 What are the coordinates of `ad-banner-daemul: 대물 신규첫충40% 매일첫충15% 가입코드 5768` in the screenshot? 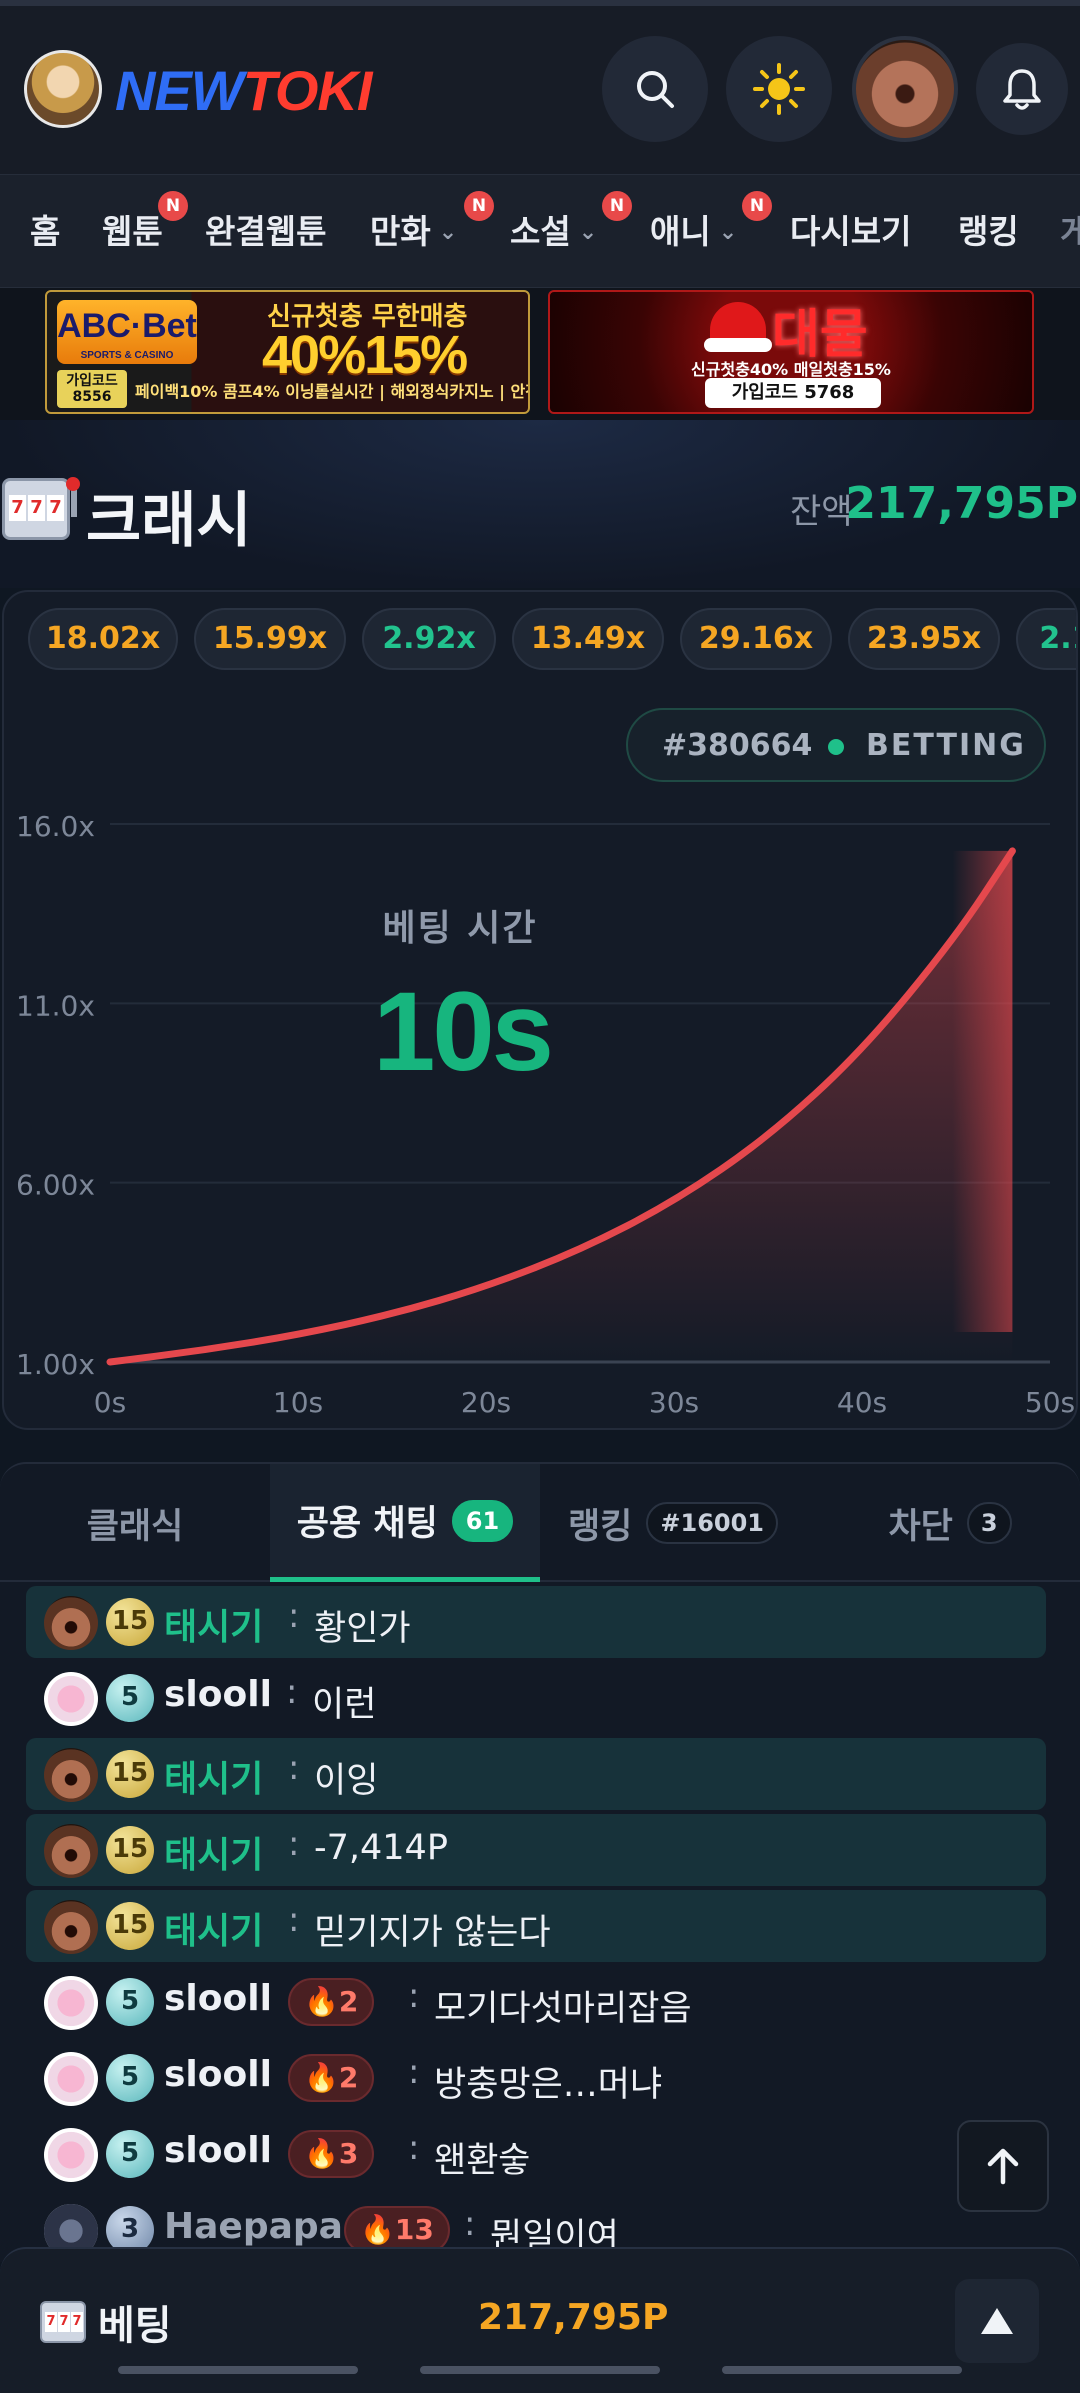 It's located at (791, 352).